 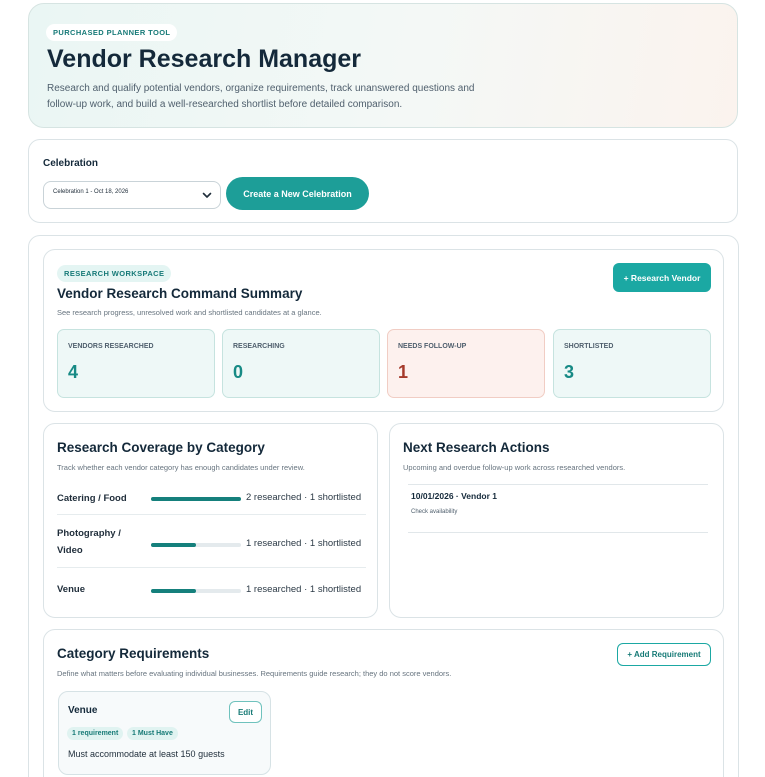 I want to click on requirement-count-tag: 1 requirement, so click(x=95, y=733).